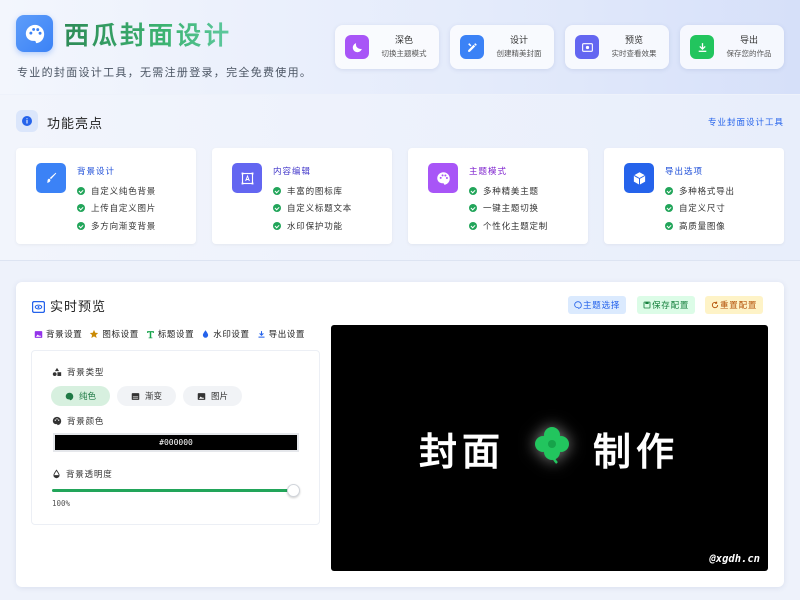 This screenshot has width=800, height=600. Describe the element at coordinates (700, 226) in the screenshot. I see `feature-item: 高质量图像` at that location.